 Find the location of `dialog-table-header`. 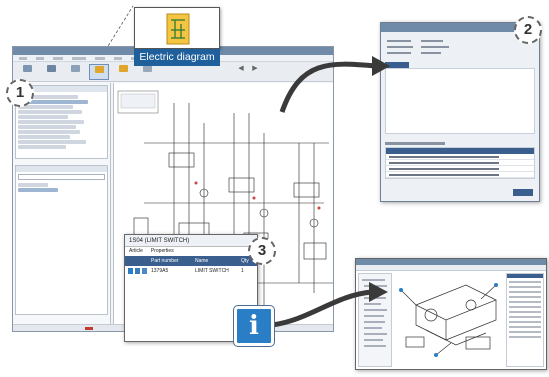

dialog-table-header is located at coordinates (460, 151).